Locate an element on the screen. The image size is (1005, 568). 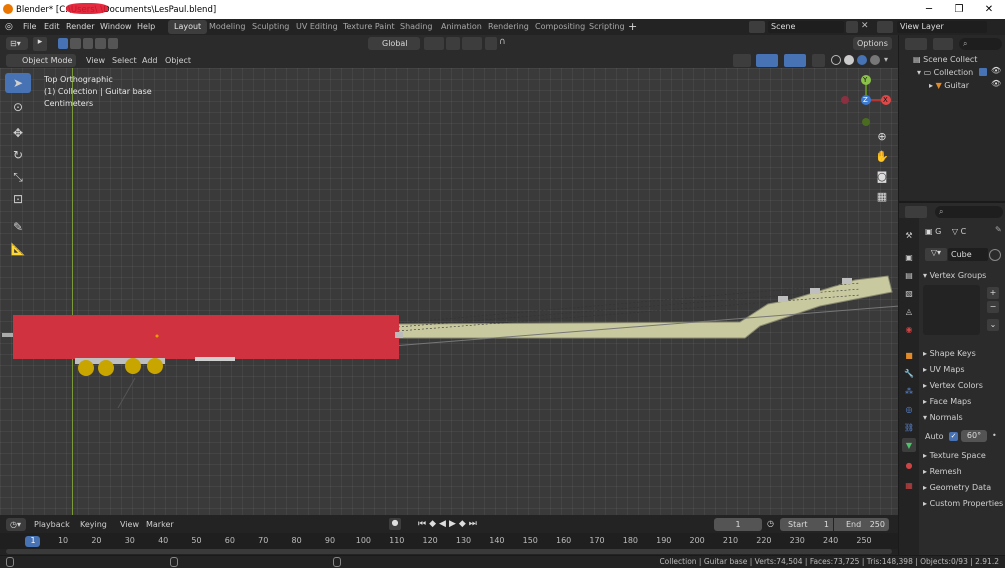
texture-space-panel-header: ▸ Texture Space is located at coordinates (954, 455).